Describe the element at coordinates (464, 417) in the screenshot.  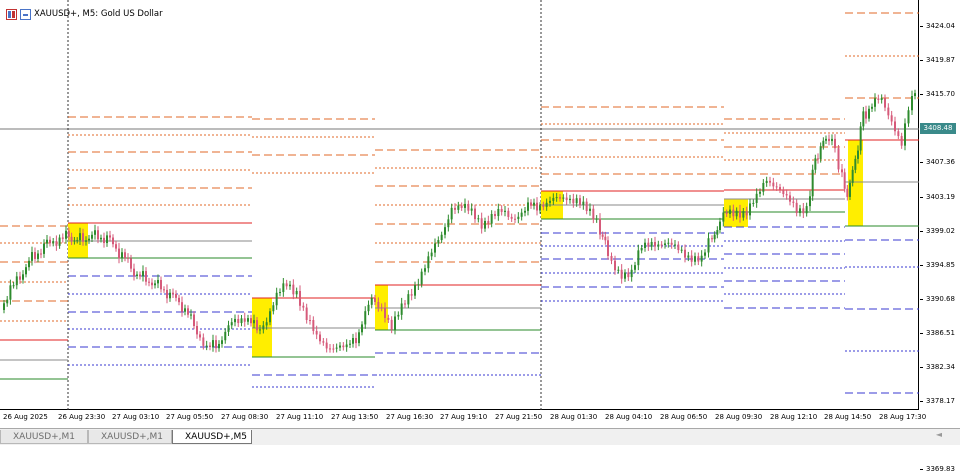
I see `time-tick-label: 27 Aug 19:10` at that location.